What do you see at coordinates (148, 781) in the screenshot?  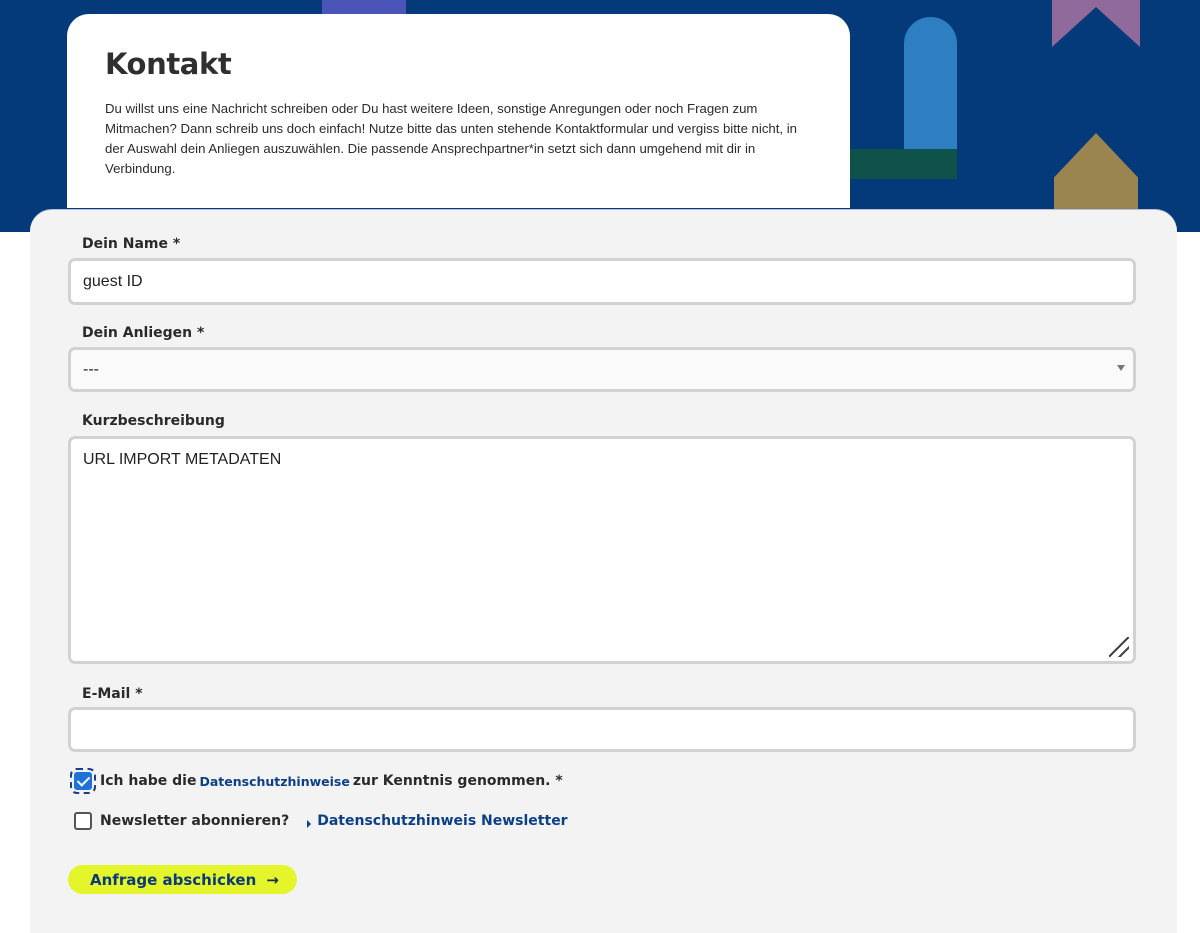 I see `privacy-text-prefix: Ich habe die` at bounding box center [148, 781].